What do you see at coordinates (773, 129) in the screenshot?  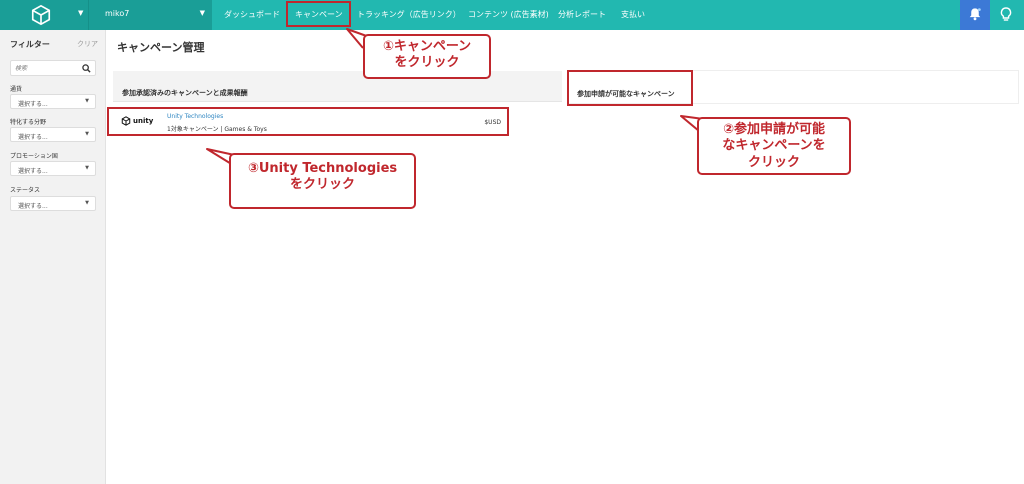 I see `callout-line: ②参加申請が可能` at bounding box center [773, 129].